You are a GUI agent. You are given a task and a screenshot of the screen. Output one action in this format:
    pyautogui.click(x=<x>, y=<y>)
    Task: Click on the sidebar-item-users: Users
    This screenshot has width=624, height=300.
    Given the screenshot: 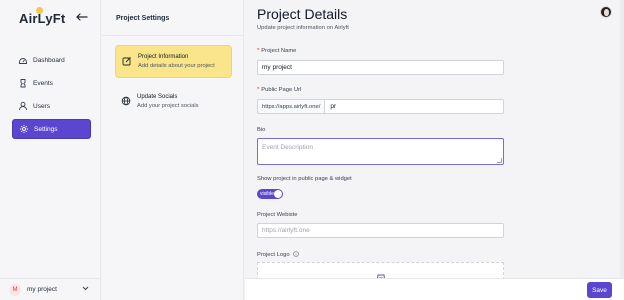 What is the action you would take?
    pyautogui.click(x=51, y=106)
    